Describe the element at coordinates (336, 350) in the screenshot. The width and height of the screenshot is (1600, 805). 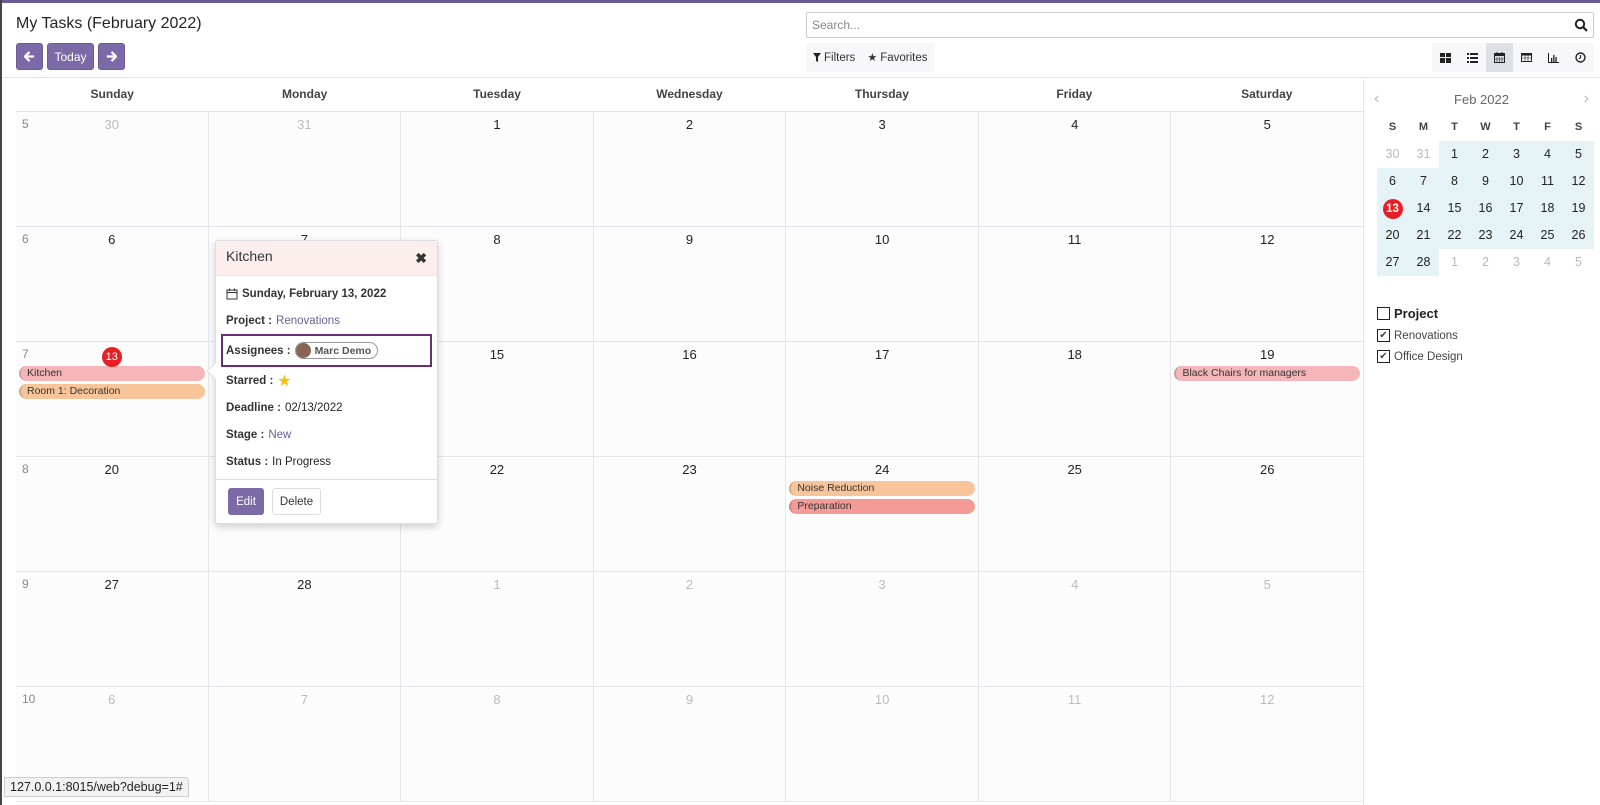
I see `assignee-chip: Marc Demo` at that location.